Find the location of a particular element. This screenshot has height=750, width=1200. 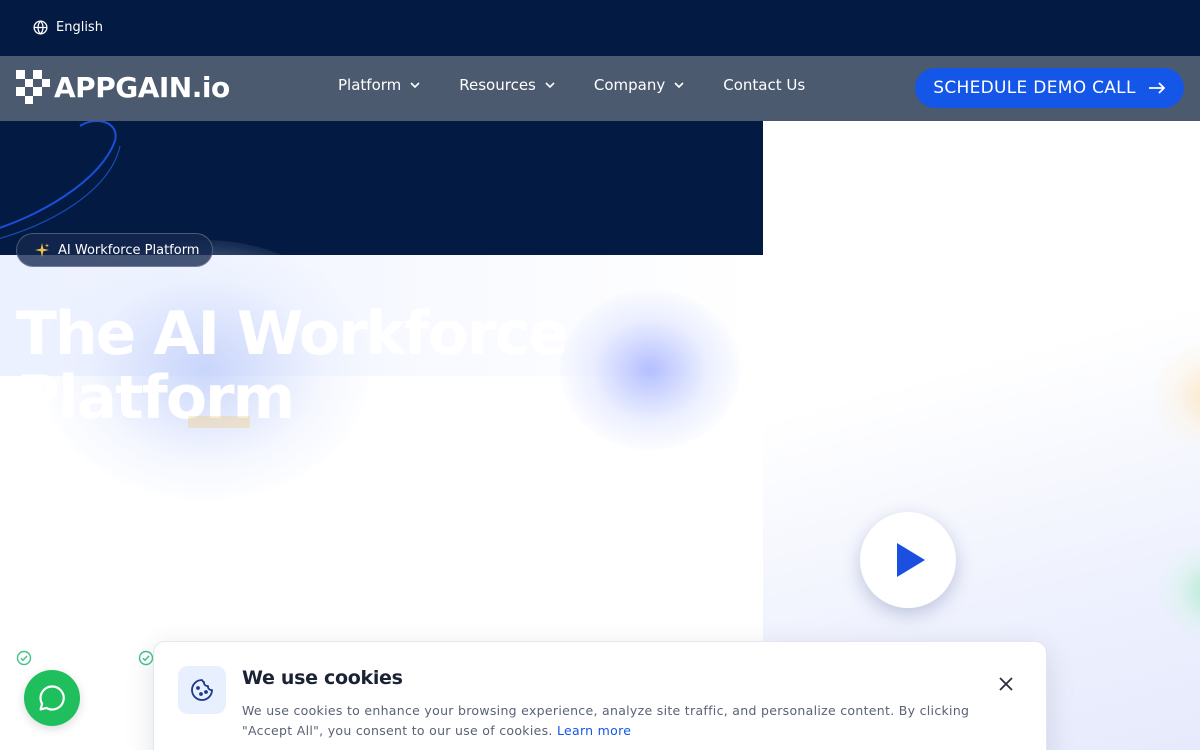

play-icon is located at coordinates (911, 560).